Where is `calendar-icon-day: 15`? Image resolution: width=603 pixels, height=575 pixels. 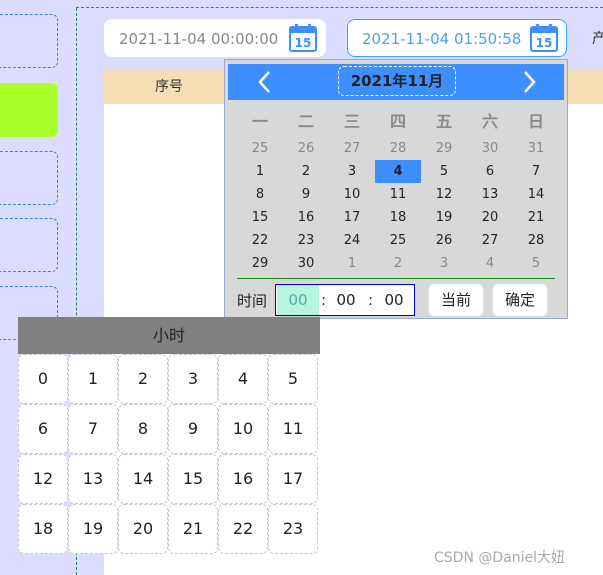 calendar-icon-day: 15 is located at coordinates (303, 43).